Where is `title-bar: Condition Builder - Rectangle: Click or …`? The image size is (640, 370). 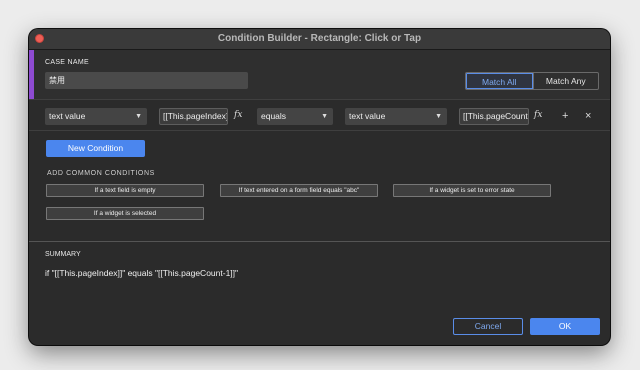
title-bar: Condition Builder - Rectangle: Click or … is located at coordinates (319, 39).